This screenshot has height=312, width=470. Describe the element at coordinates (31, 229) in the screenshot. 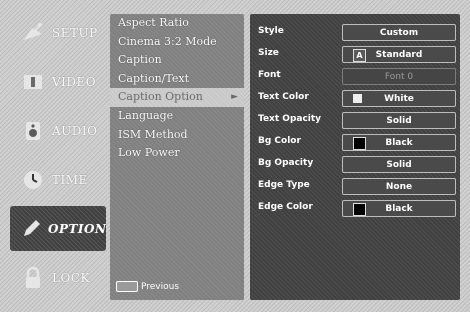

I see `pencil-icon` at that location.